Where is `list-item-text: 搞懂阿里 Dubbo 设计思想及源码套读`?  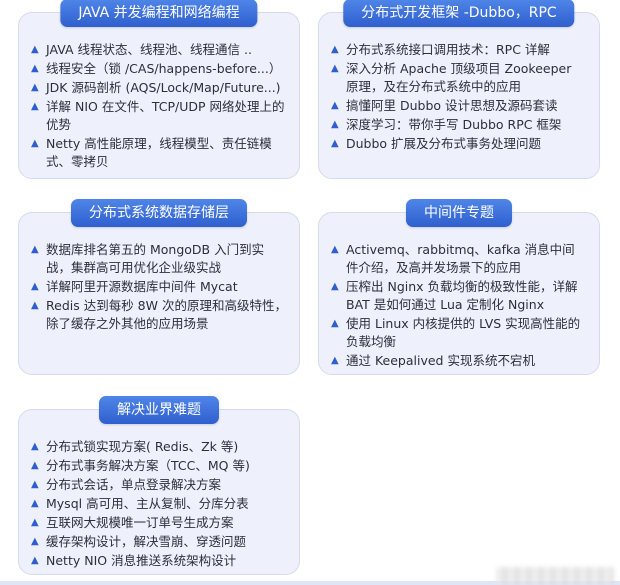 list-item-text: 搞懂阿里 Dubbo 设计思想及源码套读 is located at coordinates (452, 105).